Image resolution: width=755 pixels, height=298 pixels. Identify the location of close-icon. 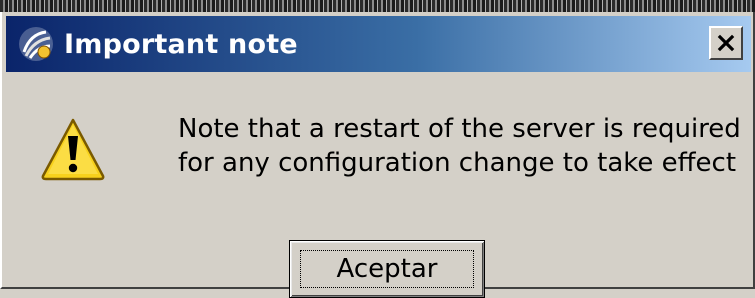
(726, 43).